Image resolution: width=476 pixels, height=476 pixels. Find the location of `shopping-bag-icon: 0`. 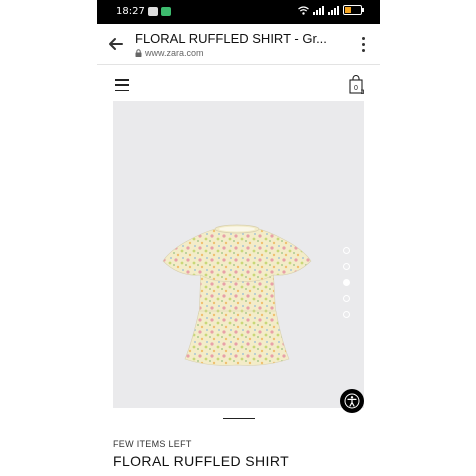

shopping-bag-icon: 0 is located at coordinates (357, 85).